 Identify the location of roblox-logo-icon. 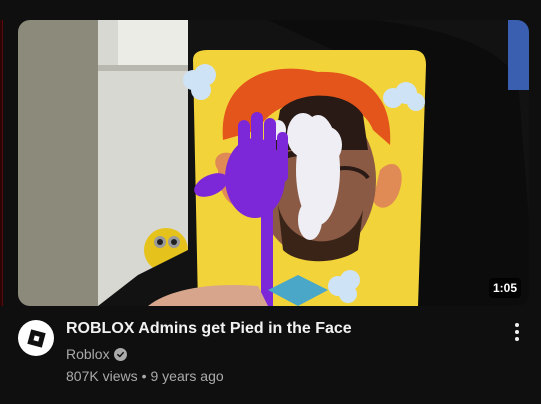
(36, 338).